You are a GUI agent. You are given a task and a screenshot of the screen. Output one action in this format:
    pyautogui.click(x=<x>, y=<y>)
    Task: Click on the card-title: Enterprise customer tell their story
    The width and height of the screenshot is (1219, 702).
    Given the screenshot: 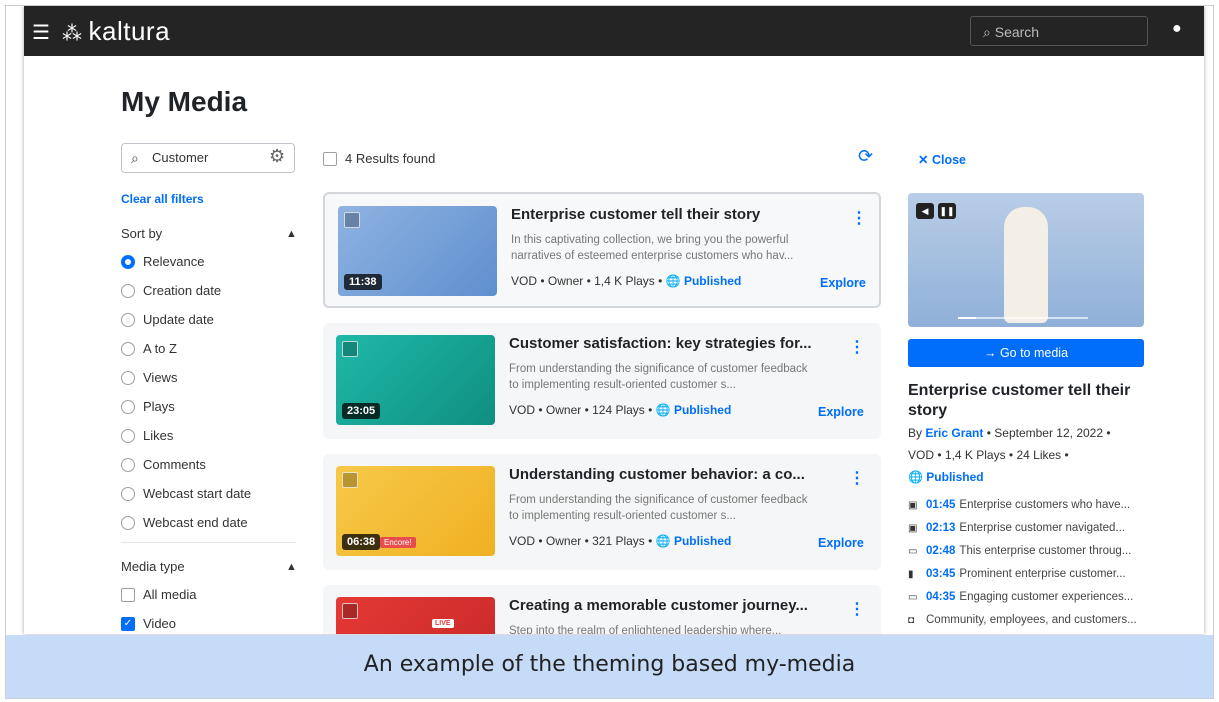 What is the action you would take?
    pyautogui.click(x=635, y=214)
    